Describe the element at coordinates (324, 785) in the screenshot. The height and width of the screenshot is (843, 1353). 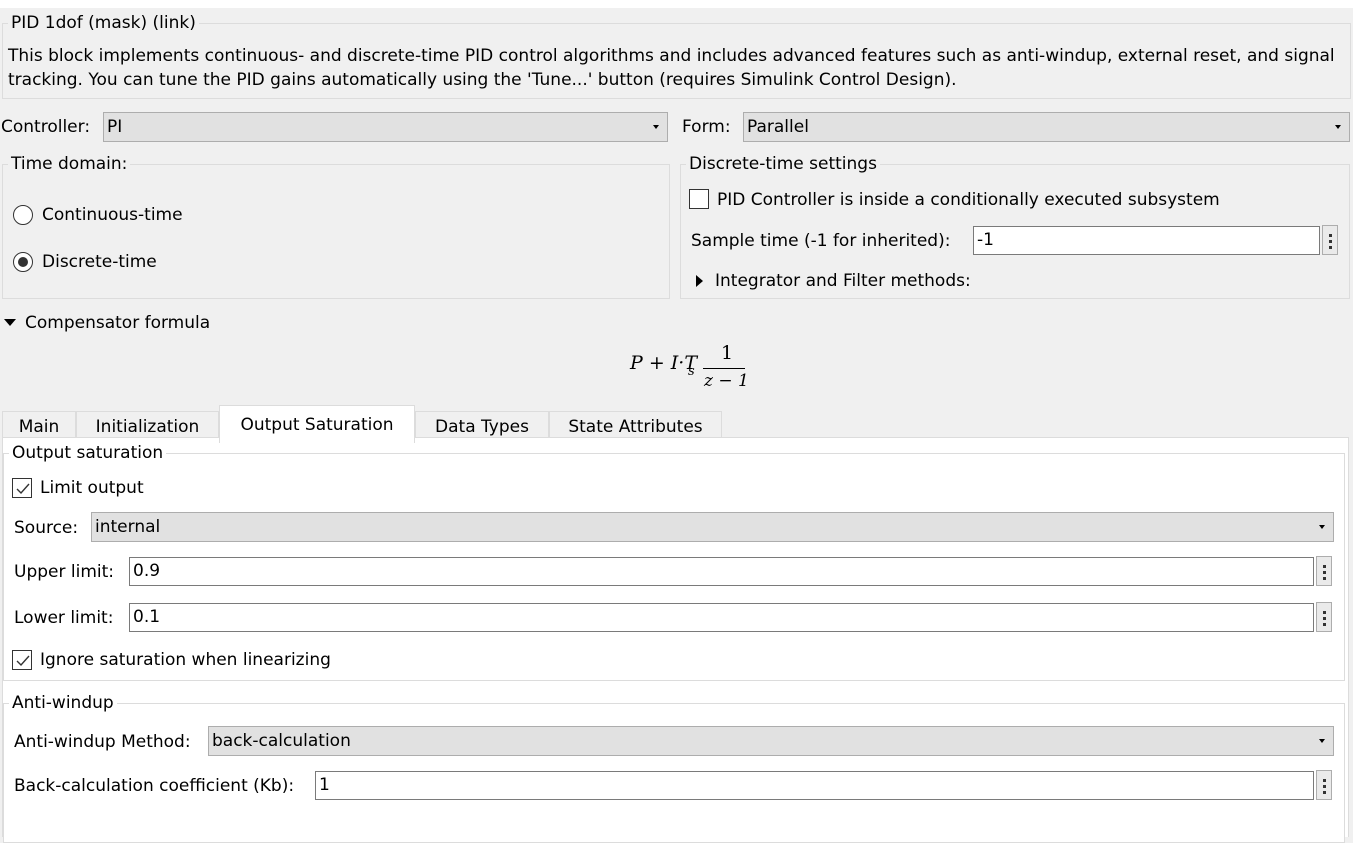
I see `kb-value: 1` at that location.